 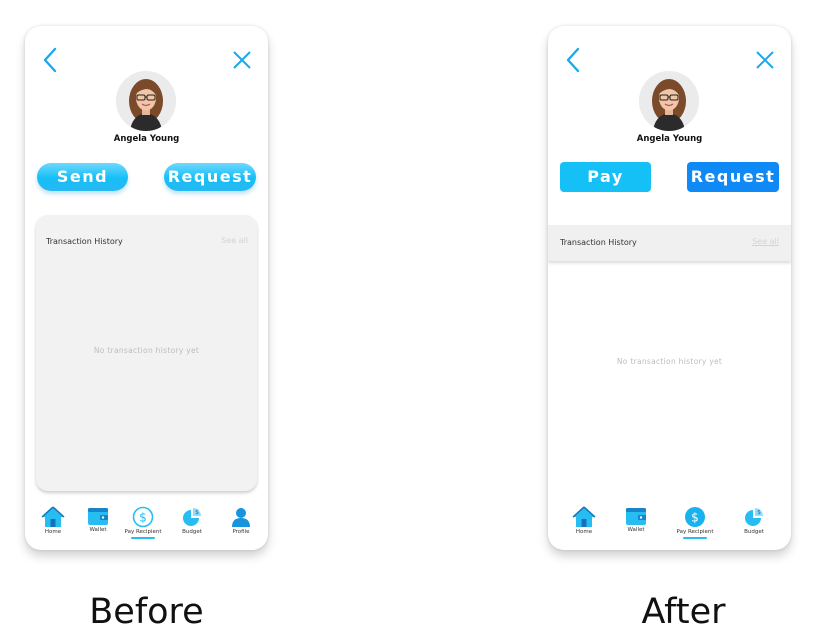 I want to click on pay-button: Pay, so click(x=605, y=177).